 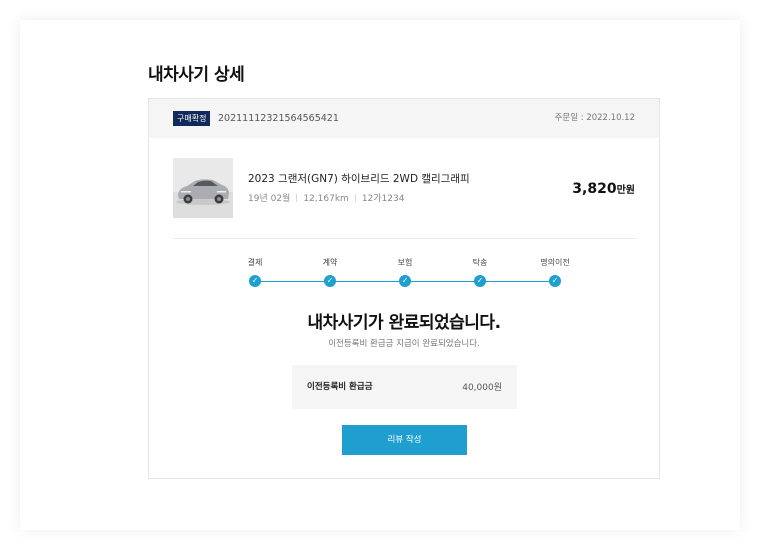 What do you see at coordinates (405, 272) in the screenshot?
I see `step-insurance: 보험 ✓` at bounding box center [405, 272].